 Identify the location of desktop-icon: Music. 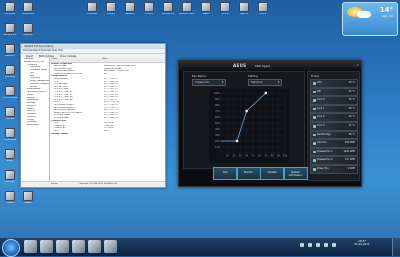
(10, 156).